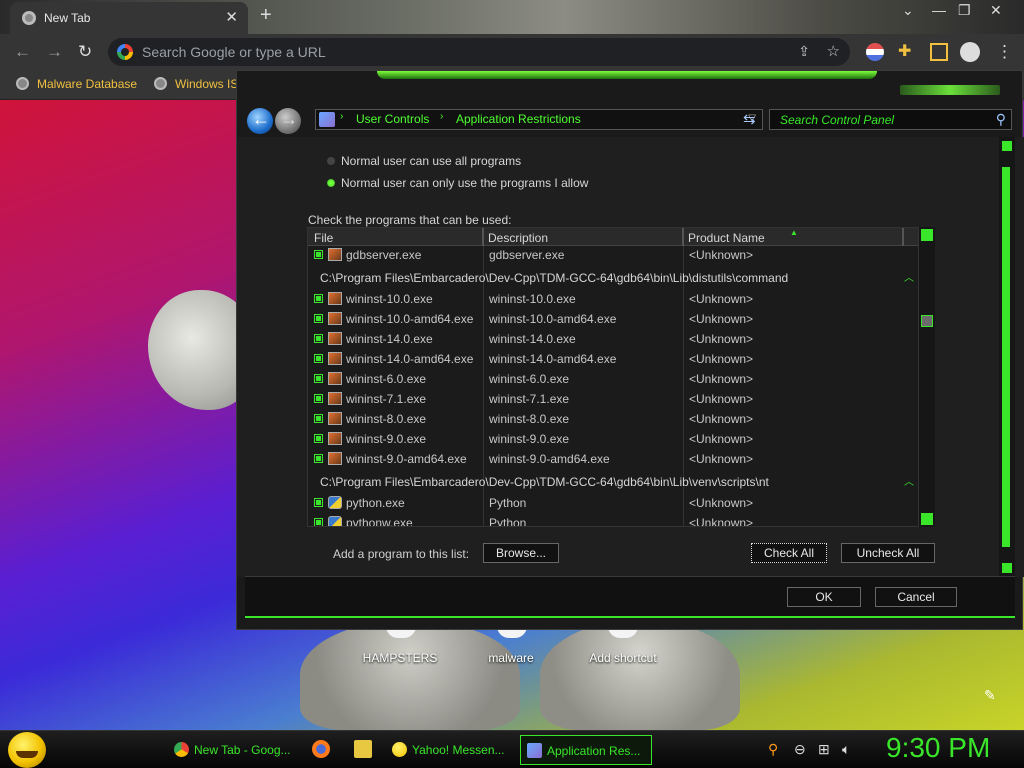 Image resolution: width=1024 pixels, height=768 pixels. I want to click on browser-tab: New Tab ✕, so click(129, 18).